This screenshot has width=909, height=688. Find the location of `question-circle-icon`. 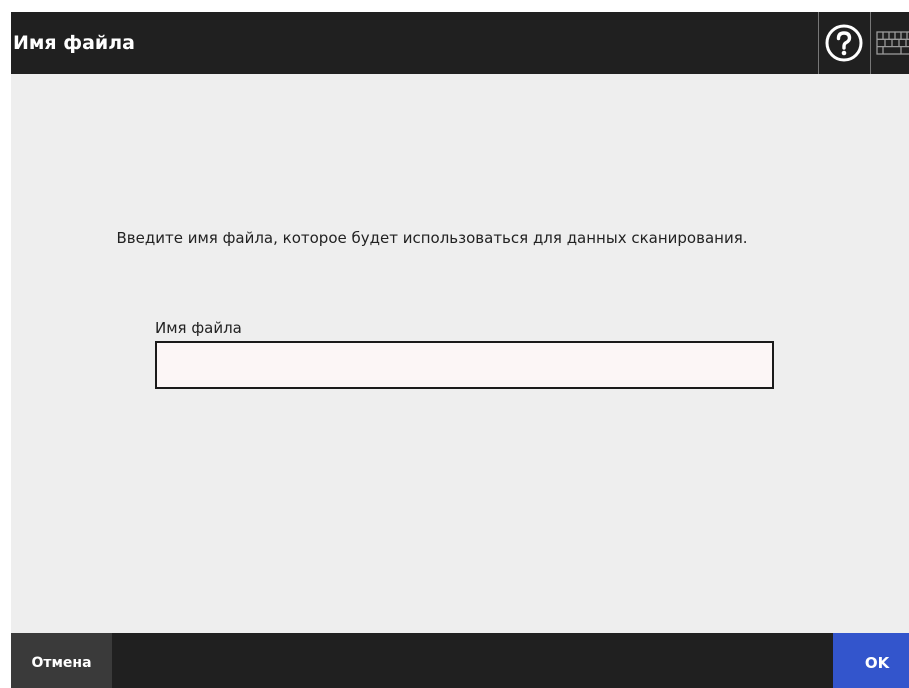

question-circle-icon is located at coordinates (844, 43).